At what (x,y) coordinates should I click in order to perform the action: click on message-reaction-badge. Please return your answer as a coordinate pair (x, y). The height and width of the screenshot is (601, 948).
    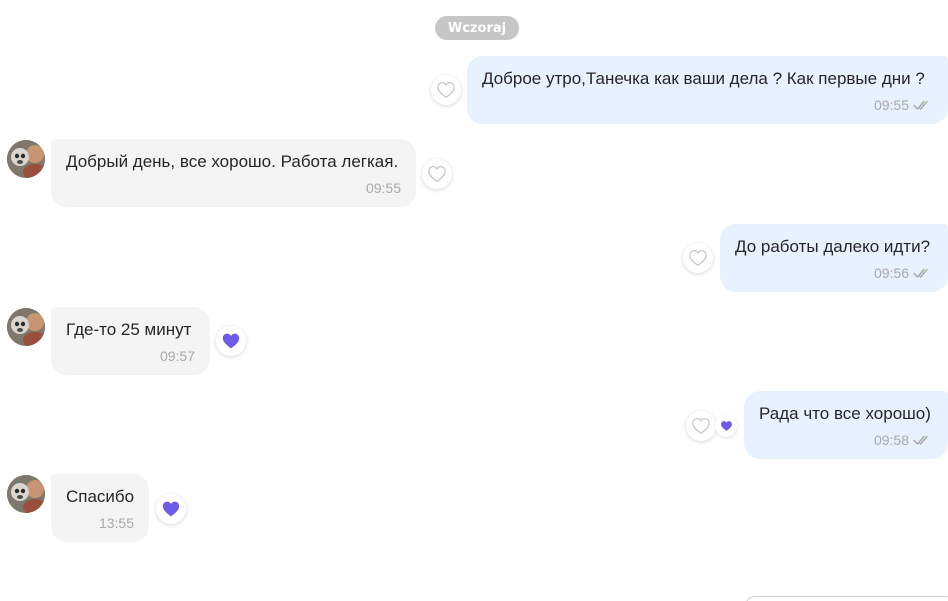
    Looking at the image, I should click on (726, 426).